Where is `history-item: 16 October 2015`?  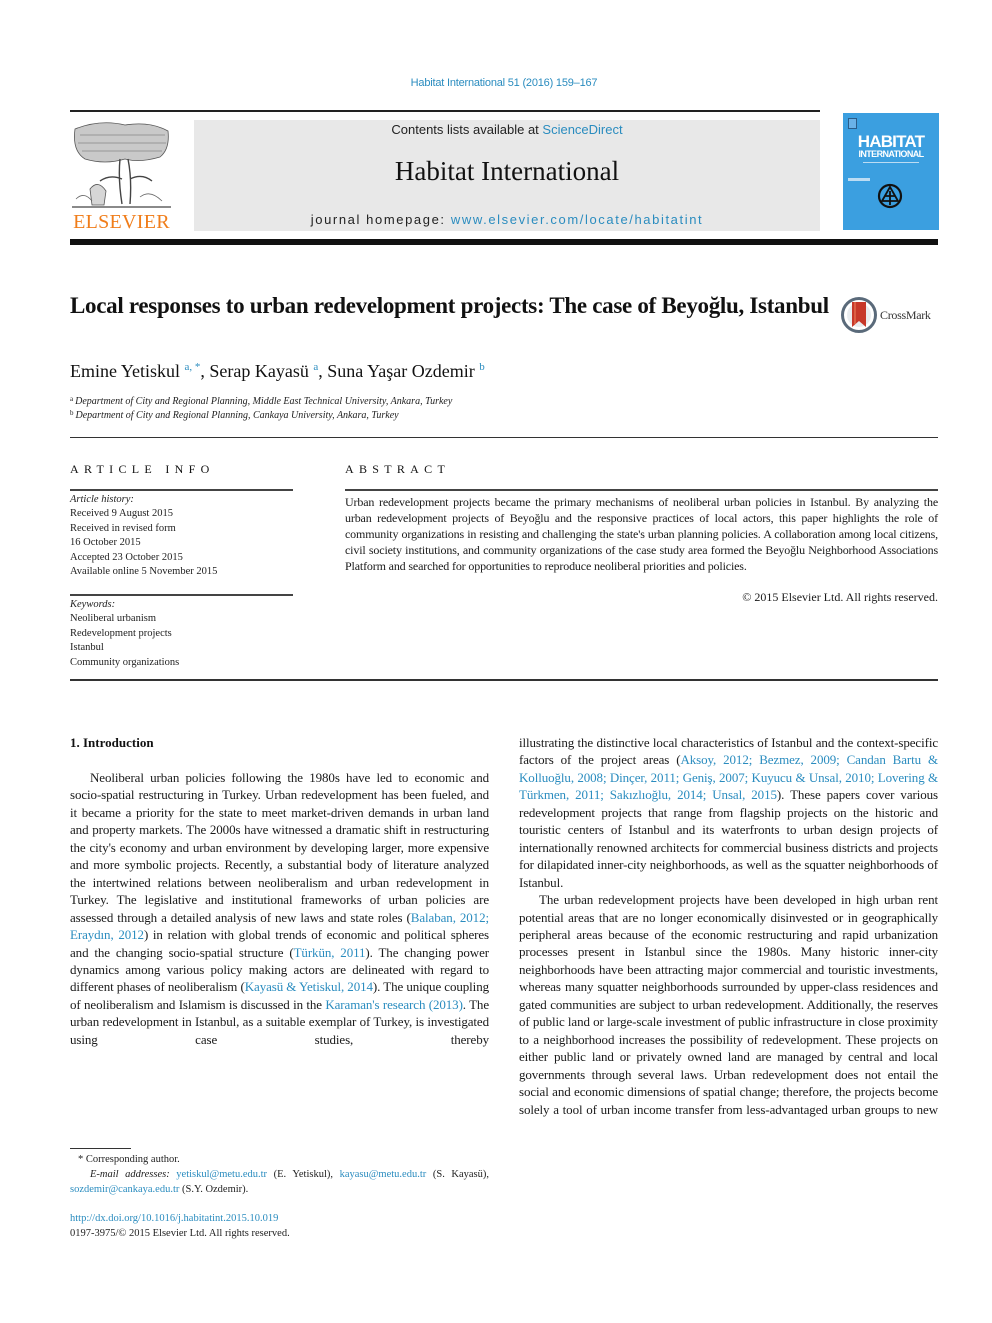
history-item: 16 October 2015 is located at coordinates (105, 543).